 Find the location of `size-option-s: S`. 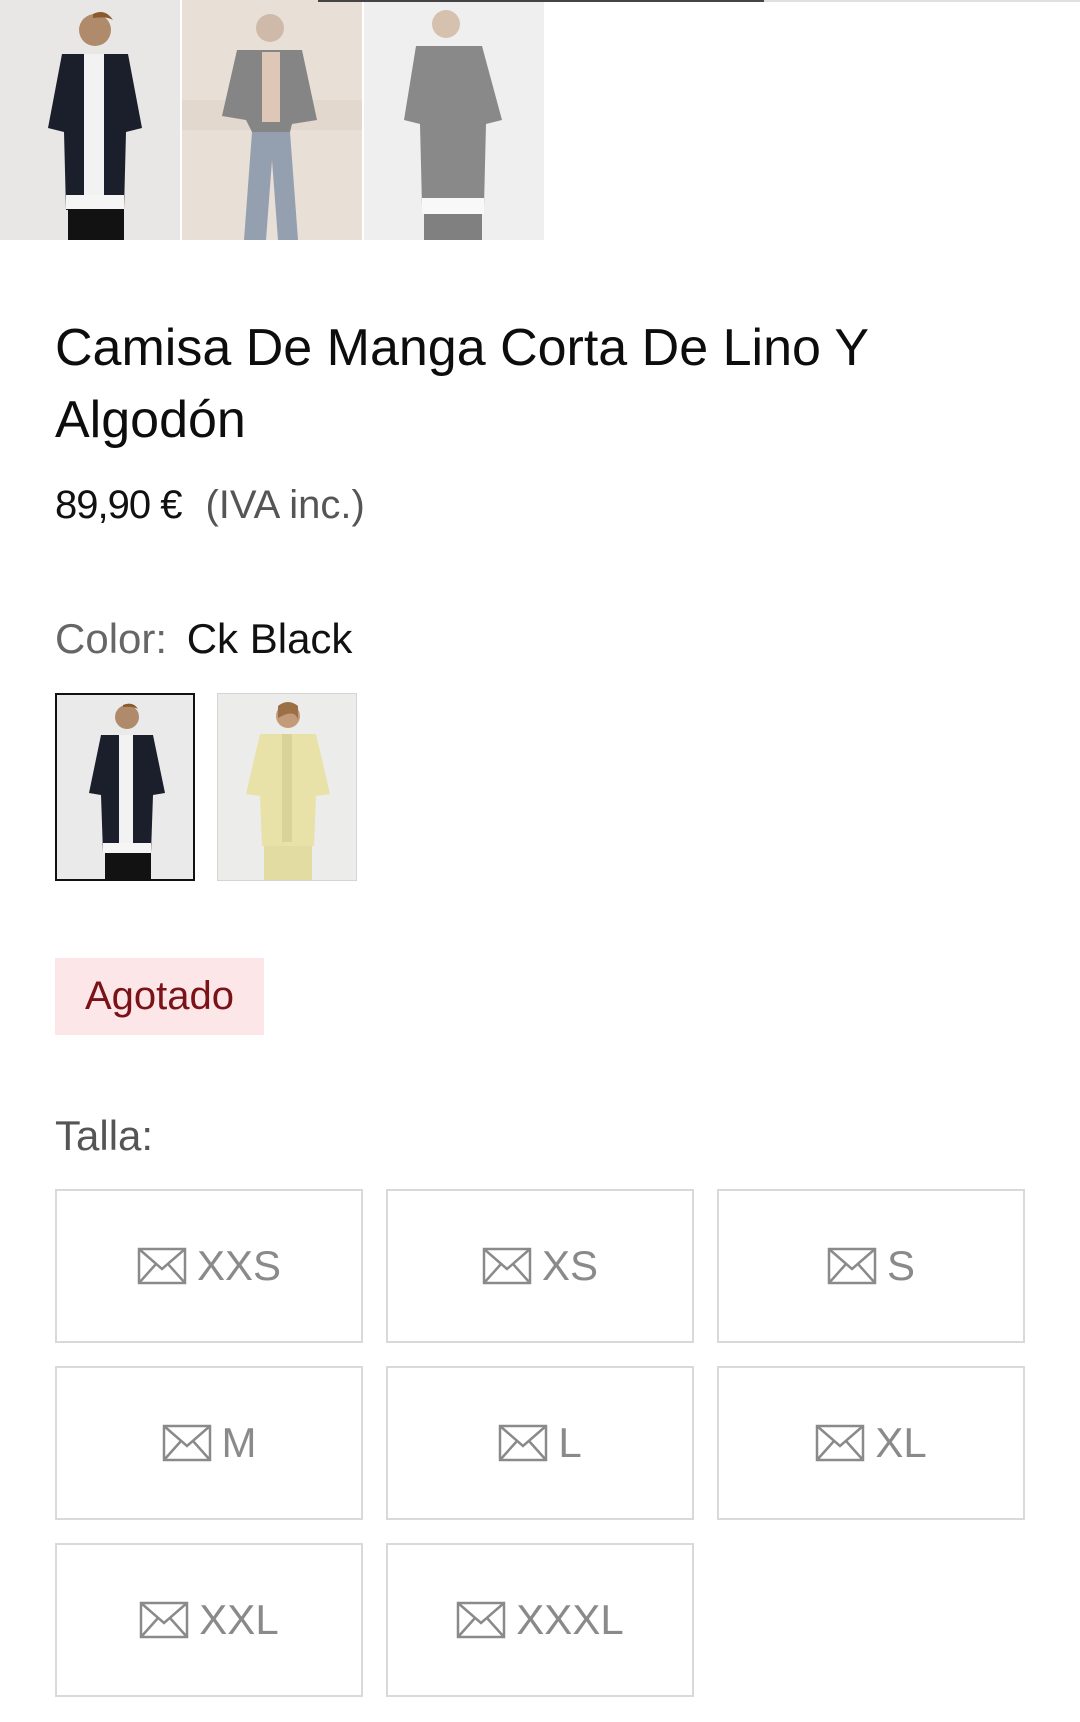

size-option-s: S is located at coordinates (871, 1266).